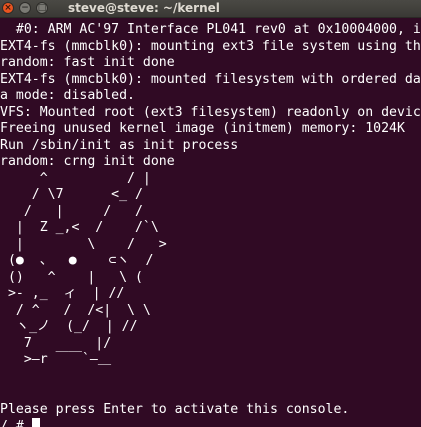 Image resolution: width=421 pixels, height=427 pixels. What do you see at coordinates (62, 293) in the screenshot?
I see `terminal-line: >- ,_ ィ | //` at bounding box center [62, 293].